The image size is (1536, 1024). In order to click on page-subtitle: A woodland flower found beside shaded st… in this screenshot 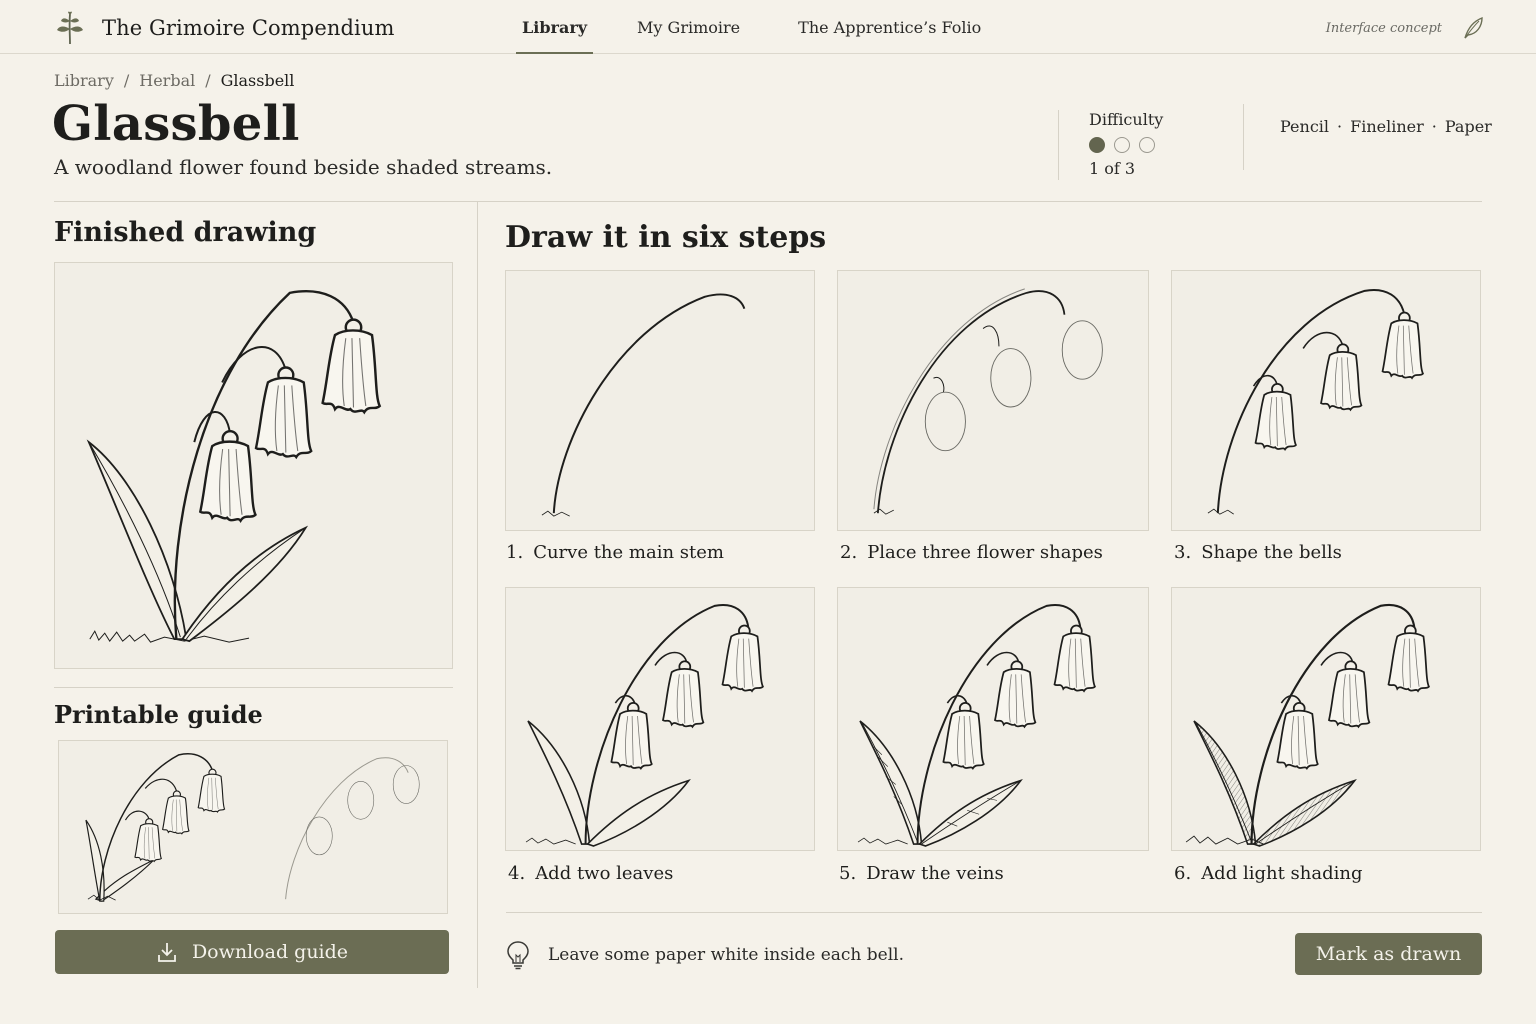, I will do `click(303, 167)`.